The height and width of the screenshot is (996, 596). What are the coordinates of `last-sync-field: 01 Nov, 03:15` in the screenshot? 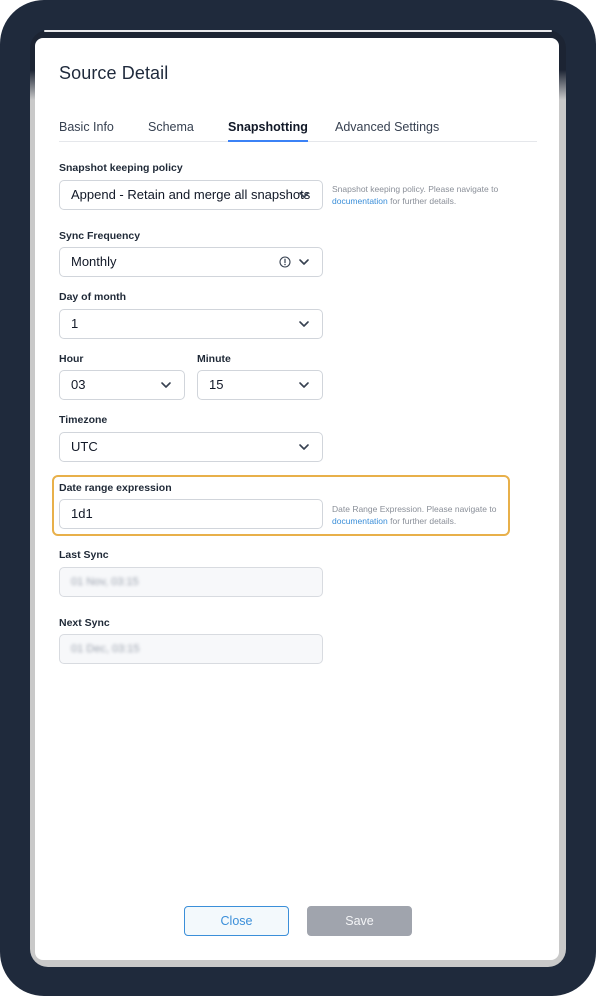 It's located at (191, 582).